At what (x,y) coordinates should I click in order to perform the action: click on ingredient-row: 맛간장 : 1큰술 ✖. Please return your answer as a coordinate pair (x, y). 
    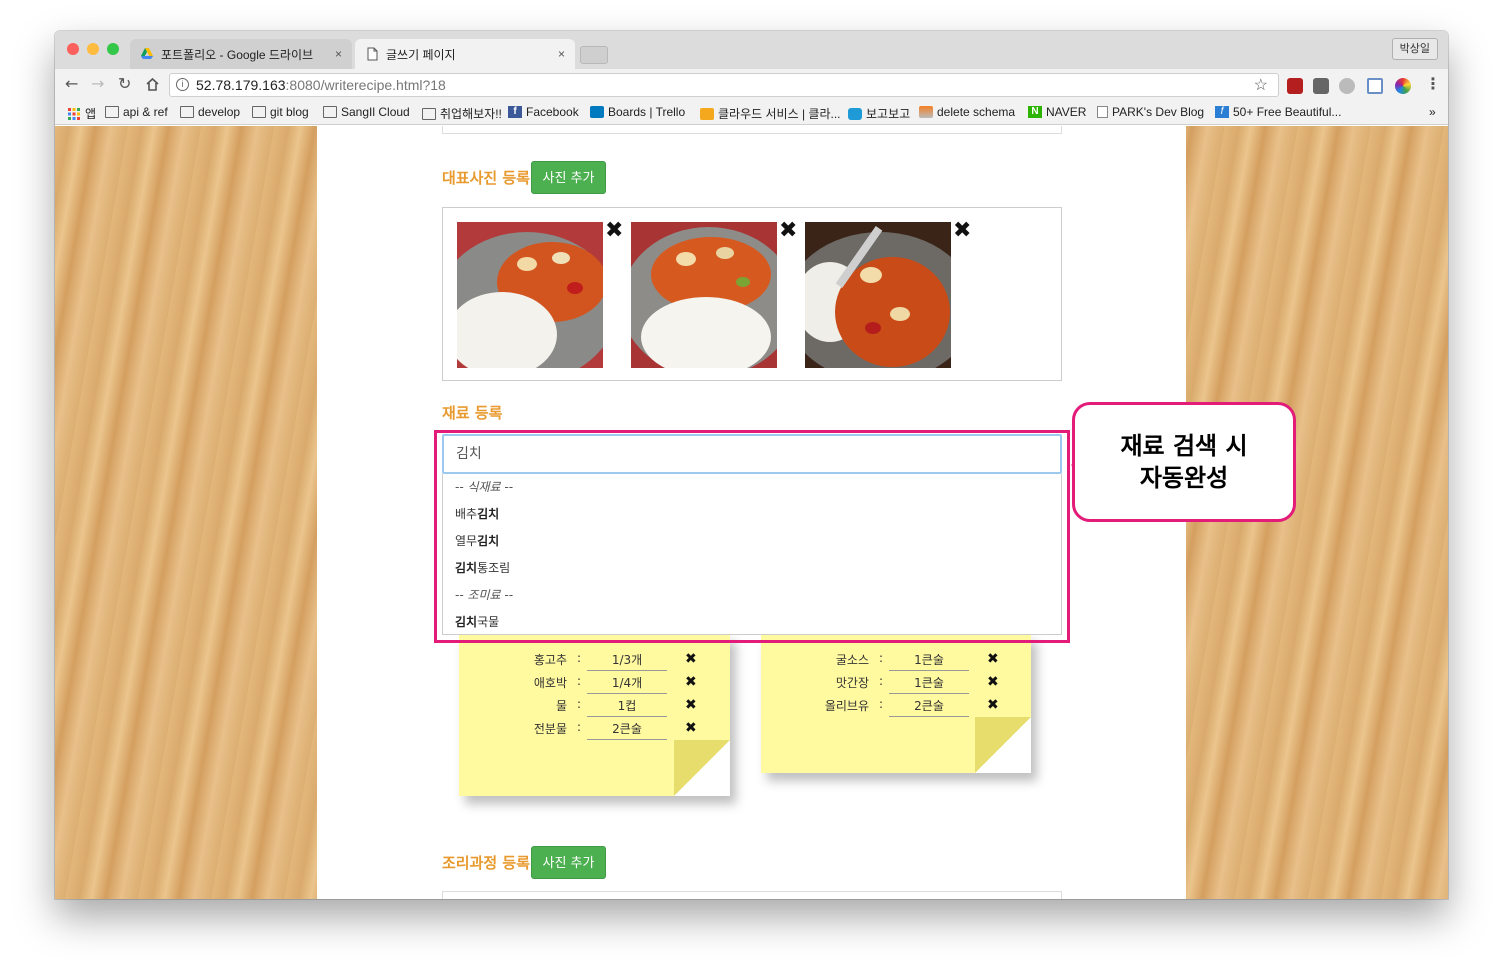
    Looking at the image, I should click on (896, 685).